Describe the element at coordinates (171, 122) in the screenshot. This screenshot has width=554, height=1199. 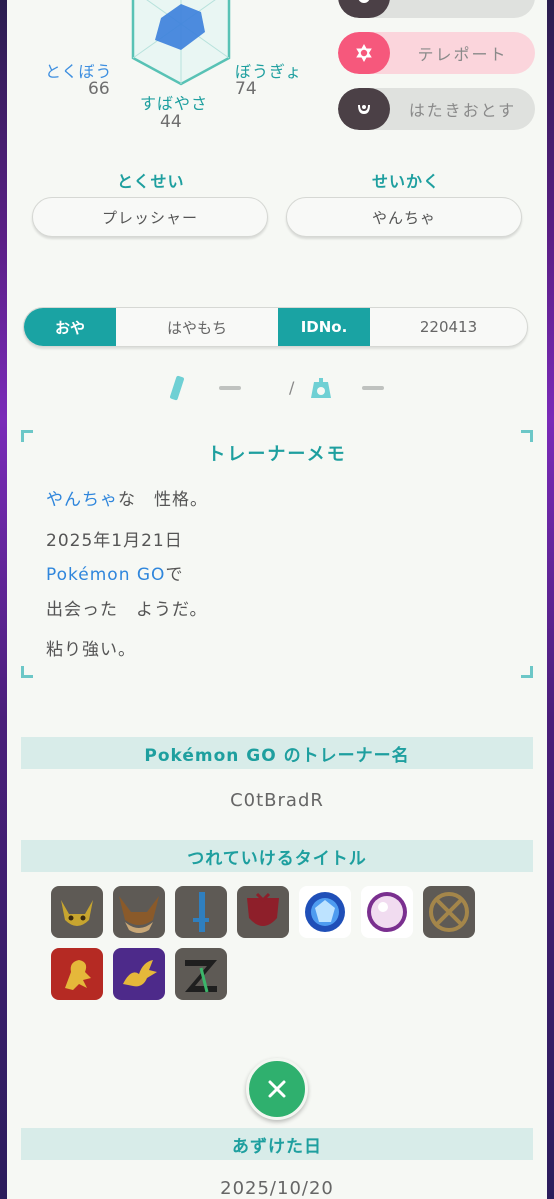
I see `stat-value-speed: 44` at that location.